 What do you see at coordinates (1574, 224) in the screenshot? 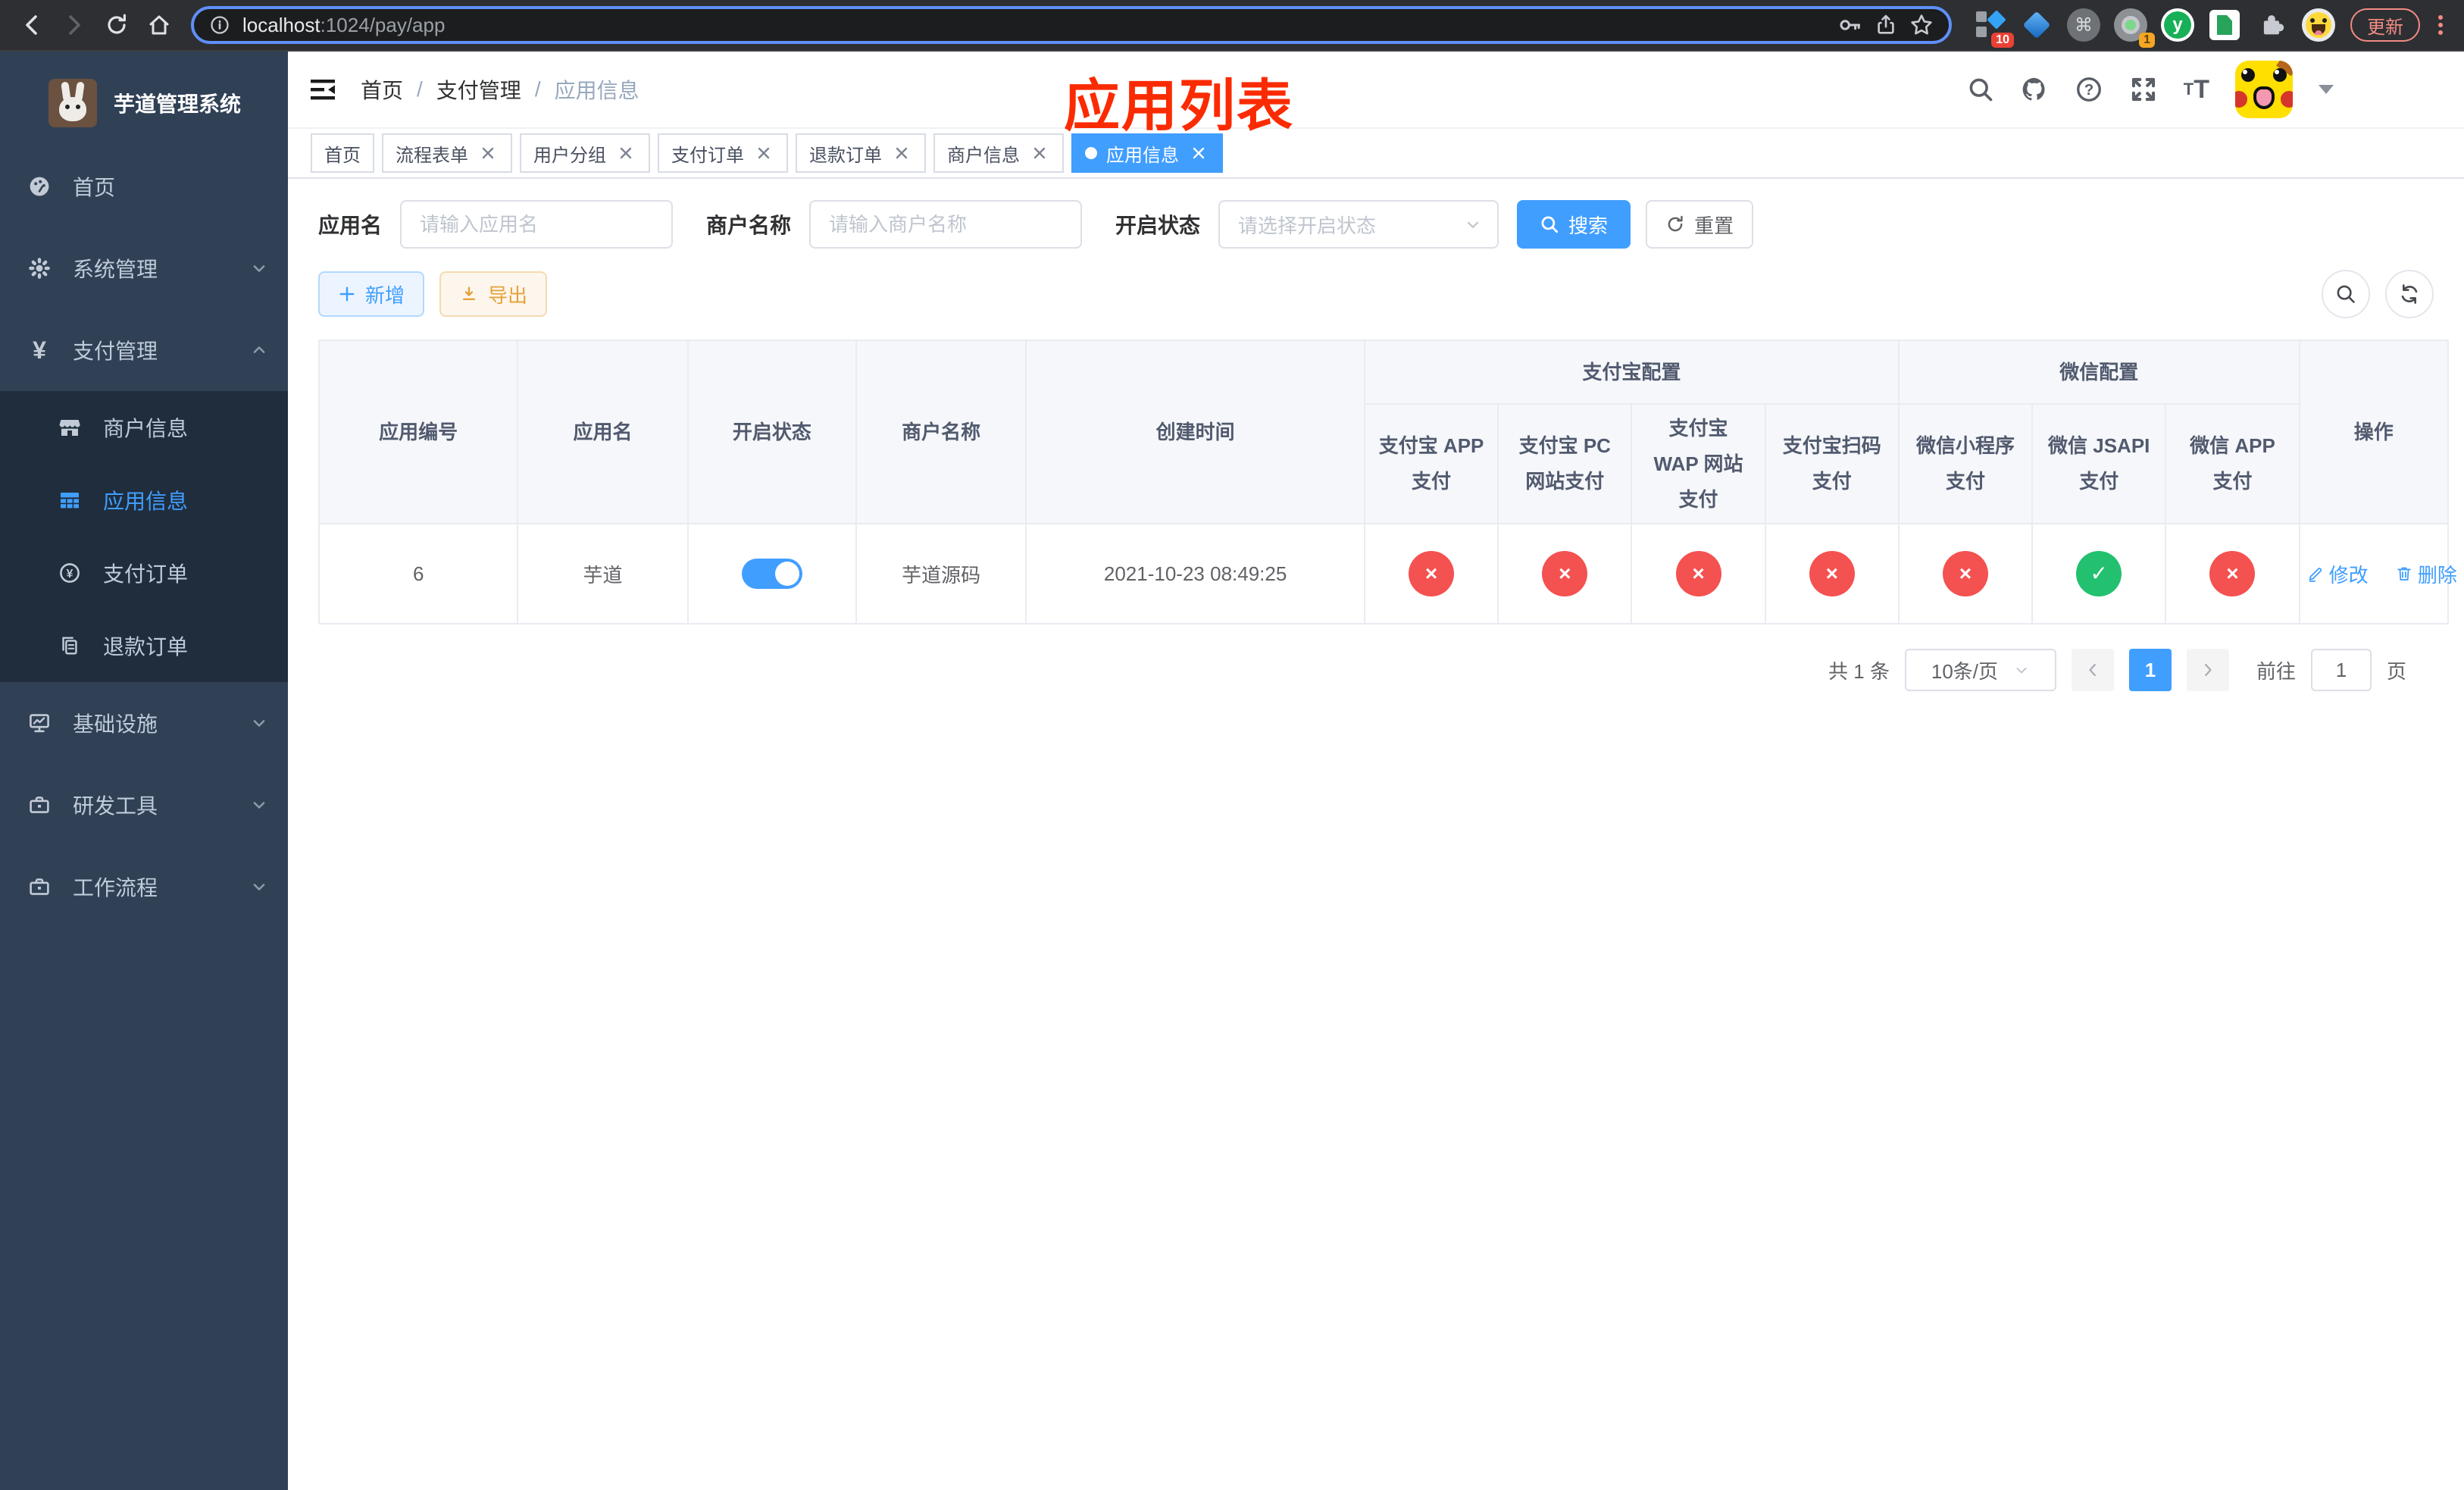
I see `search-button: 搜索` at bounding box center [1574, 224].